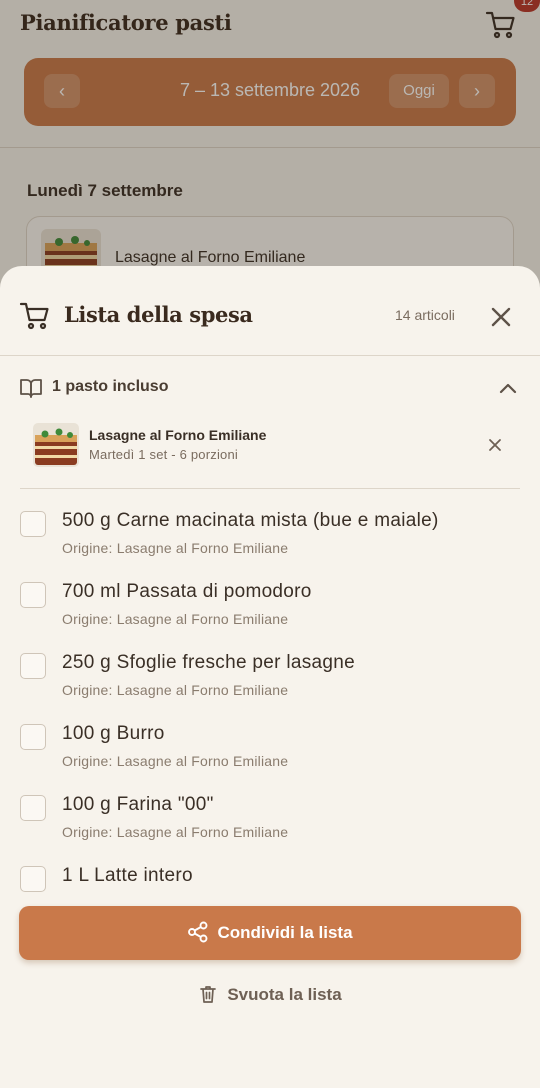  Describe the element at coordinates (425, 315) in the screenshot. I see `items-count: 14 articoli` at that location.